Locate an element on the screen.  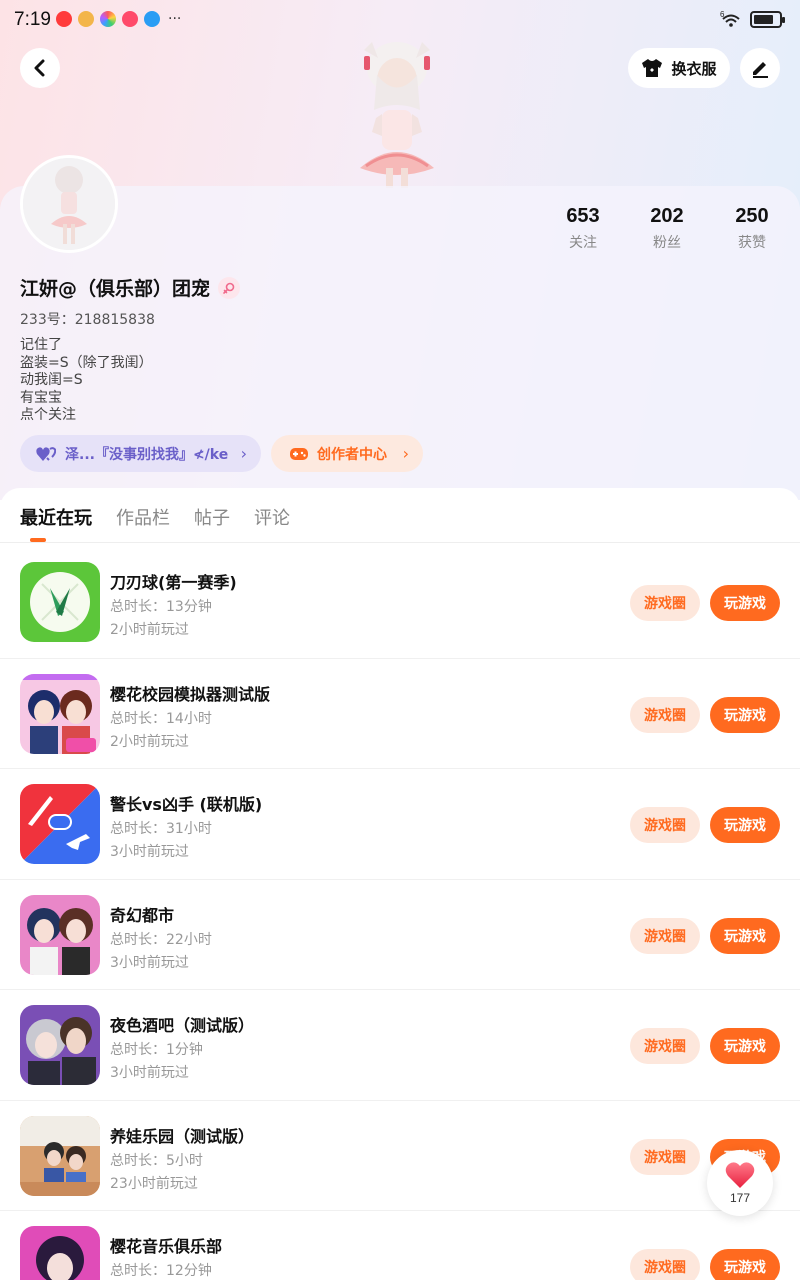
tab-bar: 最近在玩 作品栏 帖子 评论 is located at coordinates (155, 517).